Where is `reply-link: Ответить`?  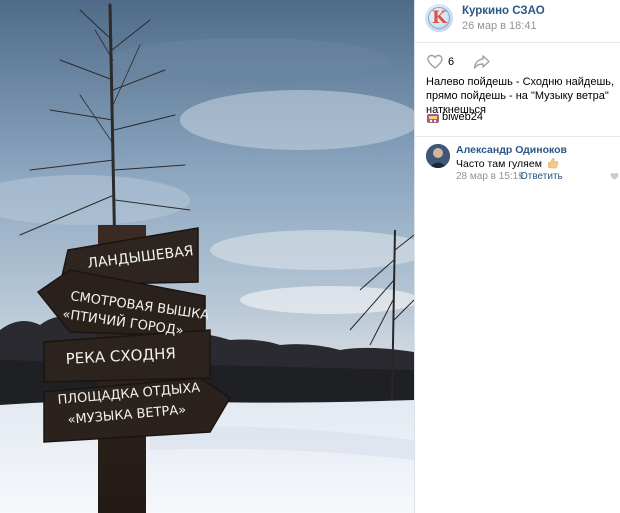 reply-link: Ответить is located at coordinates (541, 176).